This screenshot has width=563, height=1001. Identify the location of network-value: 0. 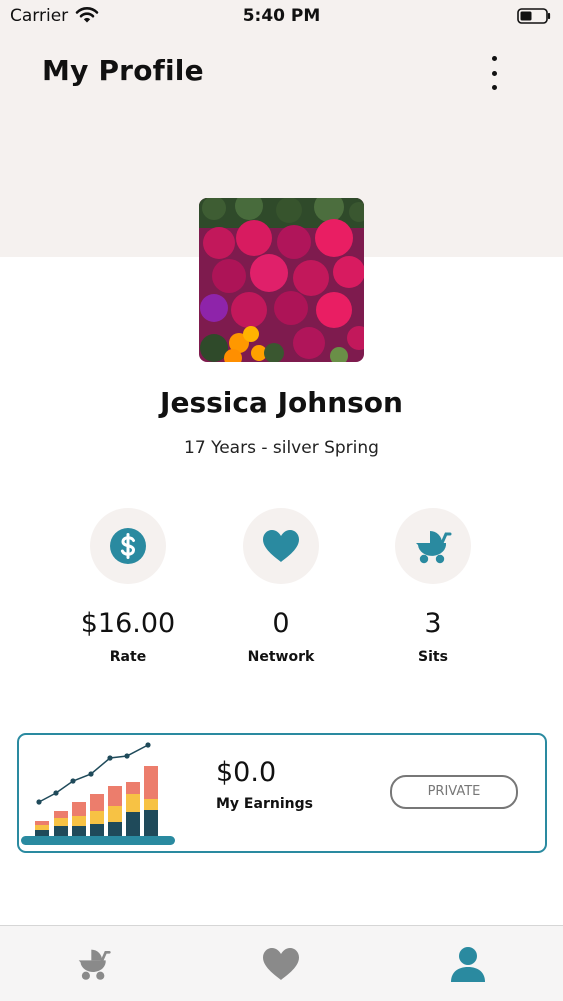
(281, 623).